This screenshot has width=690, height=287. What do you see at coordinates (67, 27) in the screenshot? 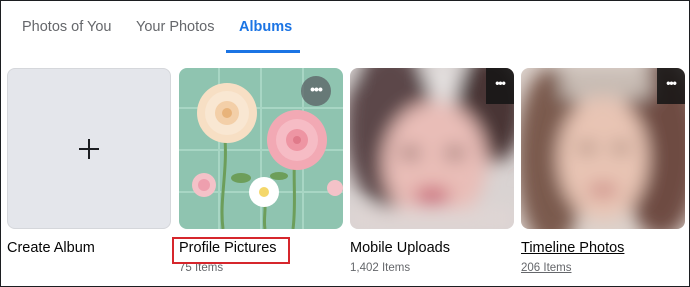
I see `tab-photos-of-you: Photos of You` at bounding box center [67, 27].